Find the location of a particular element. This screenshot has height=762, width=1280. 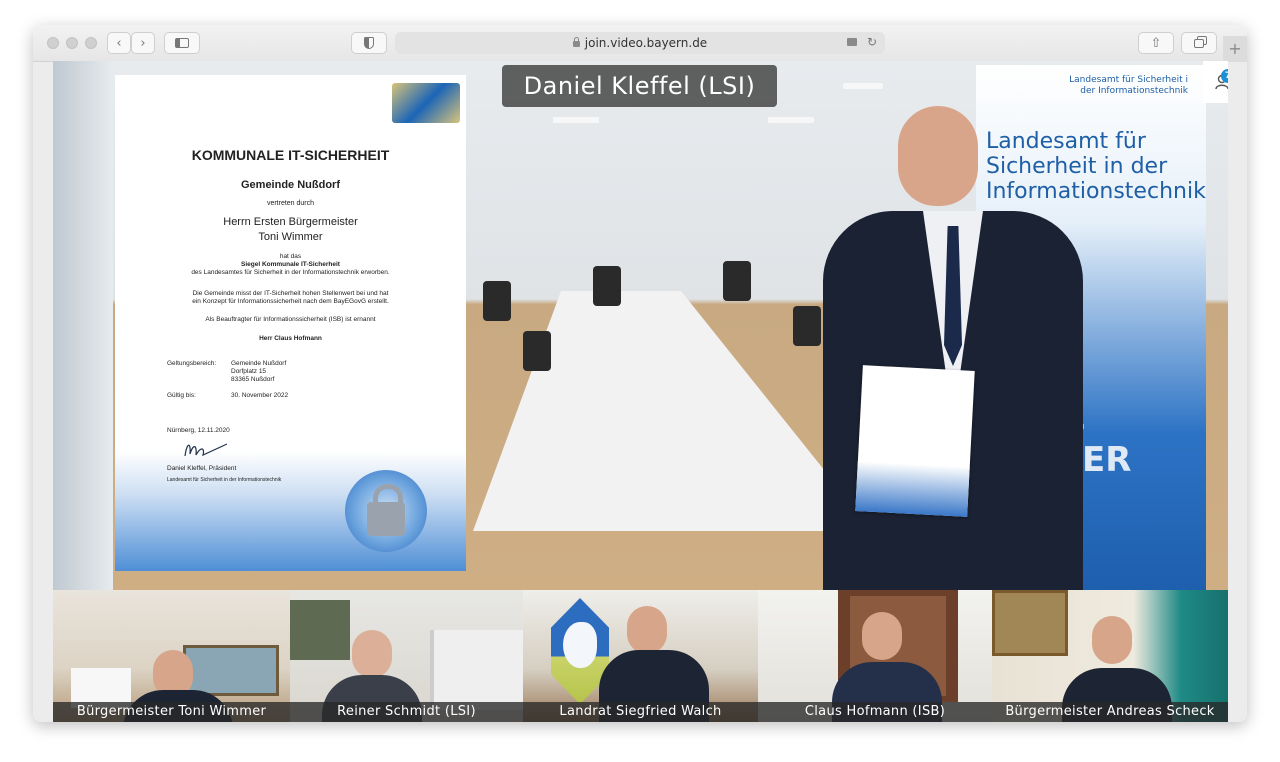

participant-tile: Reiner Schmidt (LSI) is located at coordinates (406, 656).